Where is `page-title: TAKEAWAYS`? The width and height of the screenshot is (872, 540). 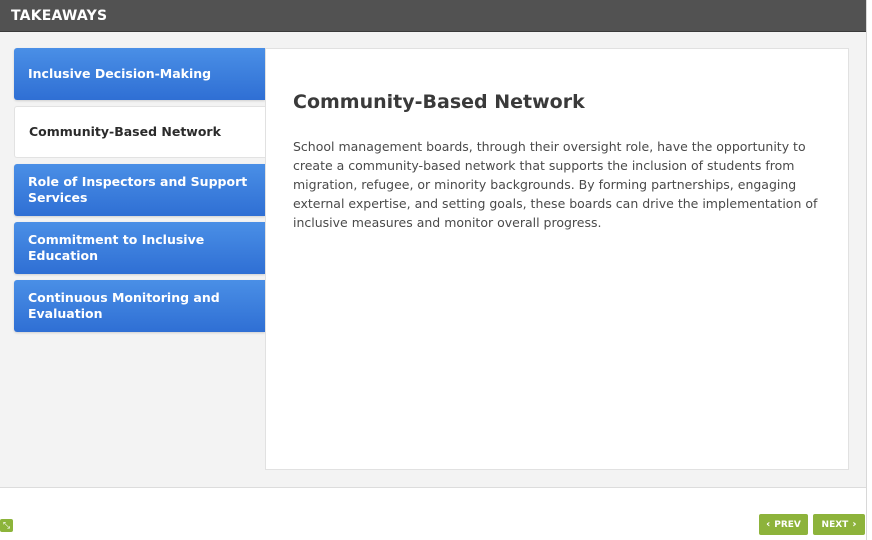 page-title: TAKEAWAYS is located at coordinates (59, 16).